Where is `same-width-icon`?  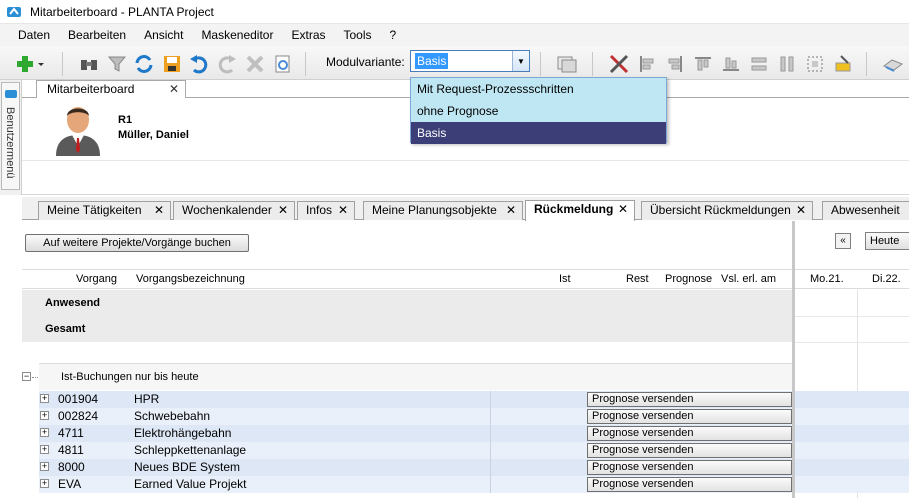
same-width-icon is located at coordinates (759, 64).